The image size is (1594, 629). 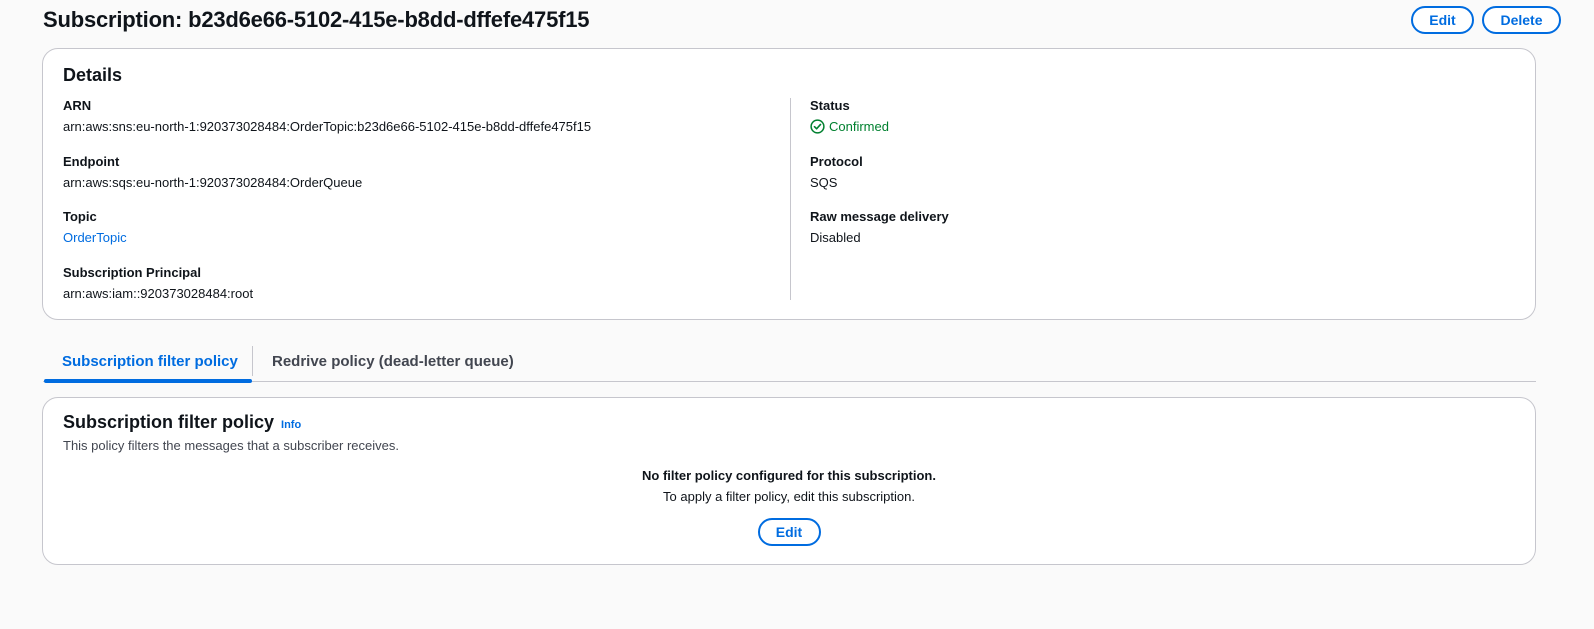 What do you see at coordinates (830, 105) in the screenshot?
I see `status-label: Status` at bounding box center [830, 105].